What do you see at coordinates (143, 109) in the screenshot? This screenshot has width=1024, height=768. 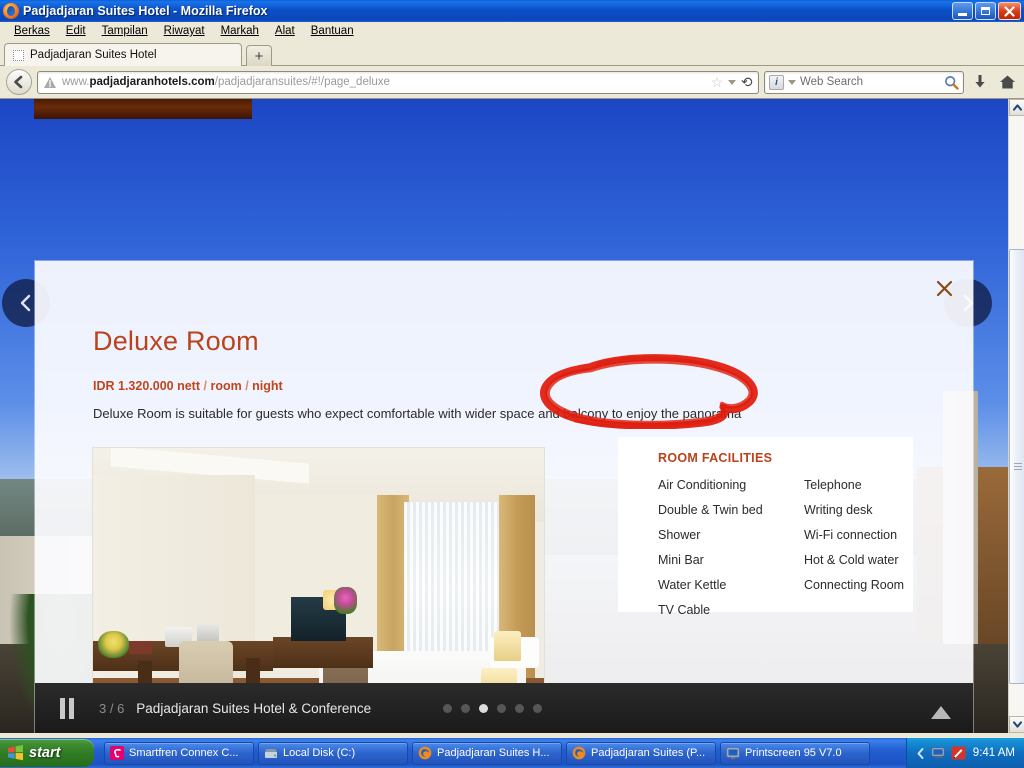 I see `site-header-bar` at bounding box center [143, 109].